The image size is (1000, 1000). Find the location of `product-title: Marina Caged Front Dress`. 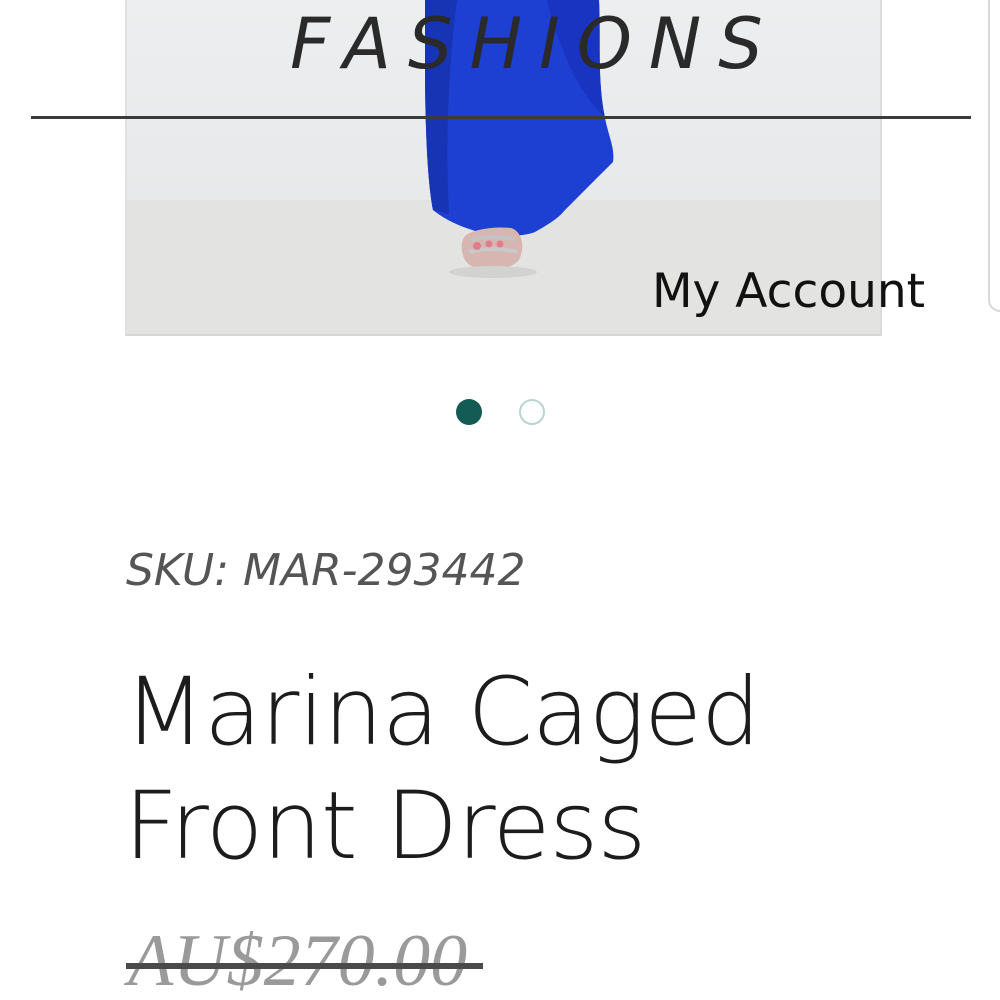

product-title: Marina Caged Front Dress is located at coordinates (442, 769).